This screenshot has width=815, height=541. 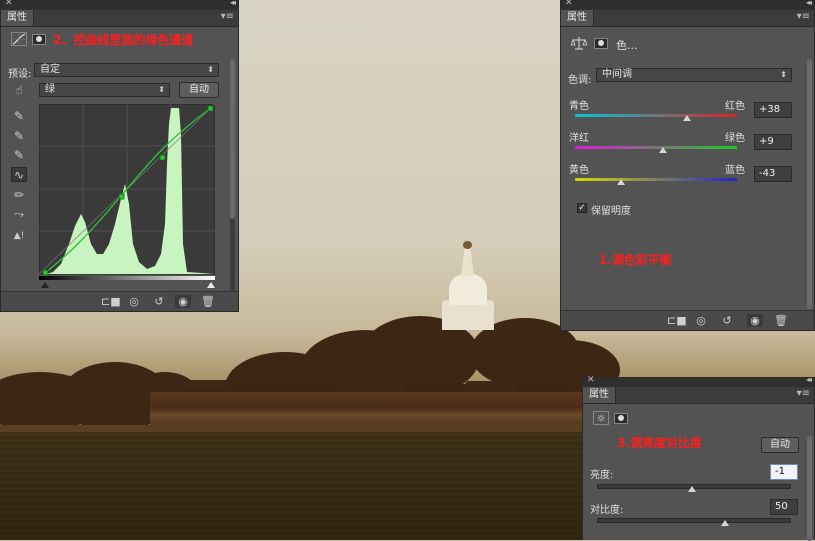 I want to click on panel-header: 2、控曲线里面的绿色通道, so click(x=119, y=39).